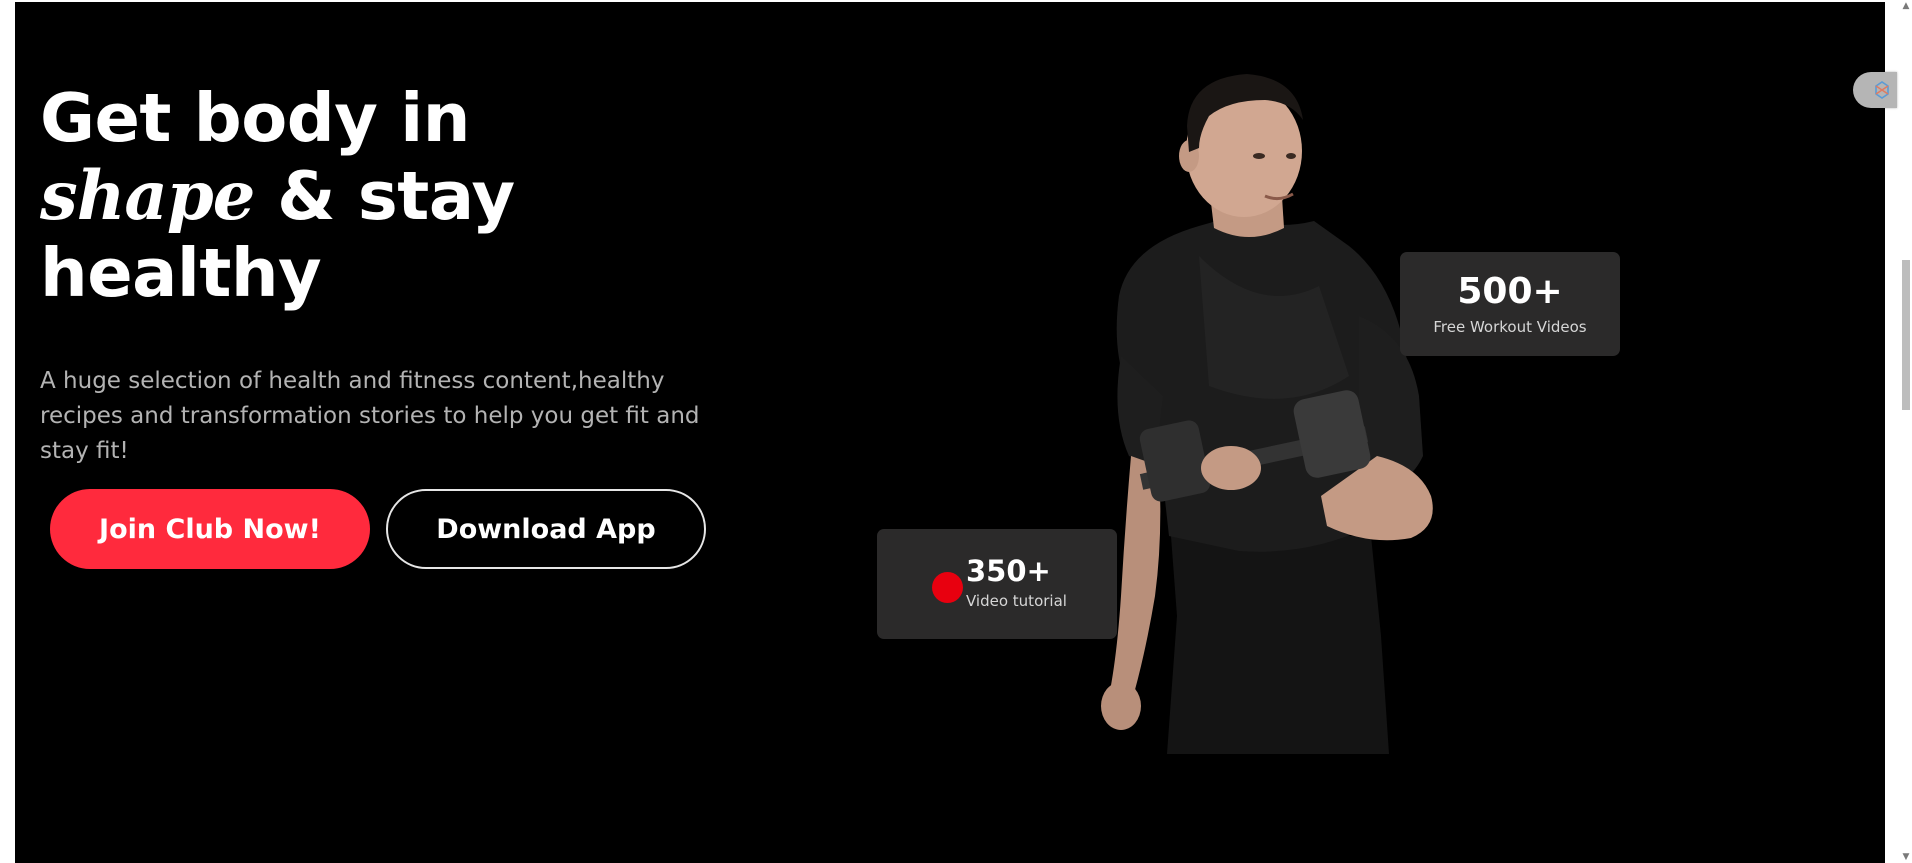 The width and height of the screenshot is (1912, 863). I want to click on hero-title-line1: Get body in, so click(255, 118).